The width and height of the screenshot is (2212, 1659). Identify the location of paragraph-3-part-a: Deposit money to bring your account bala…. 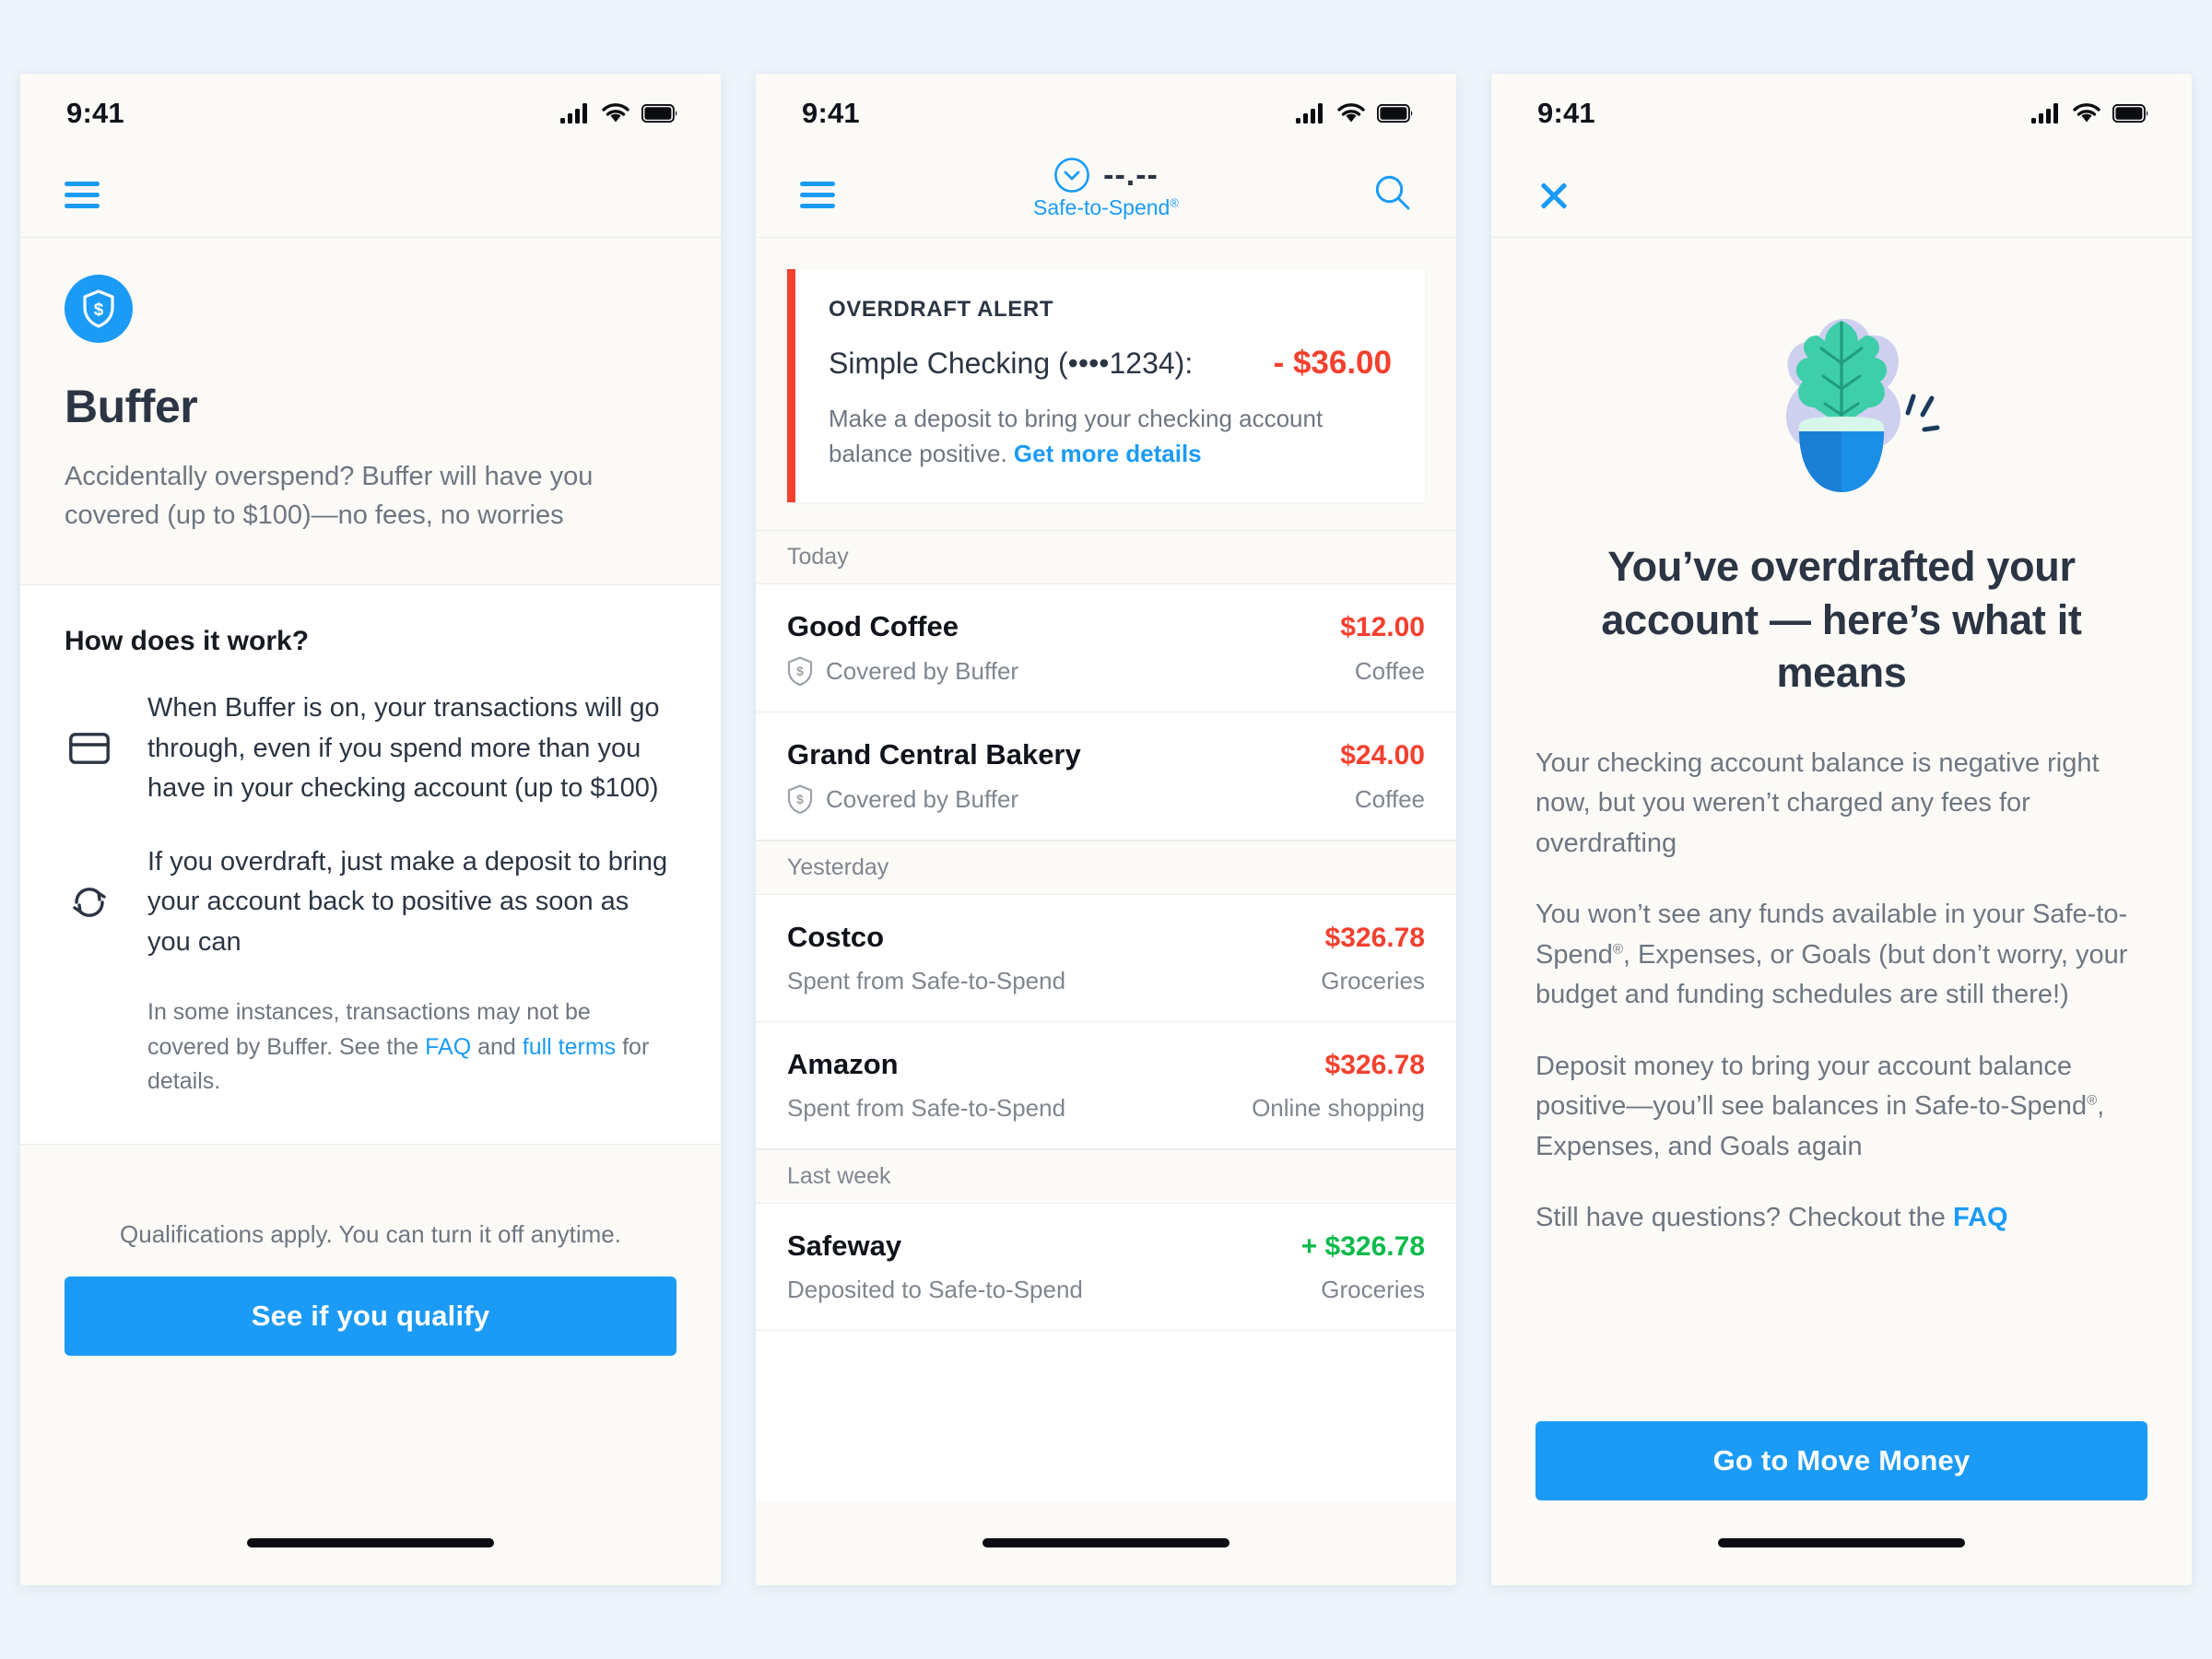
(1811, 1086).